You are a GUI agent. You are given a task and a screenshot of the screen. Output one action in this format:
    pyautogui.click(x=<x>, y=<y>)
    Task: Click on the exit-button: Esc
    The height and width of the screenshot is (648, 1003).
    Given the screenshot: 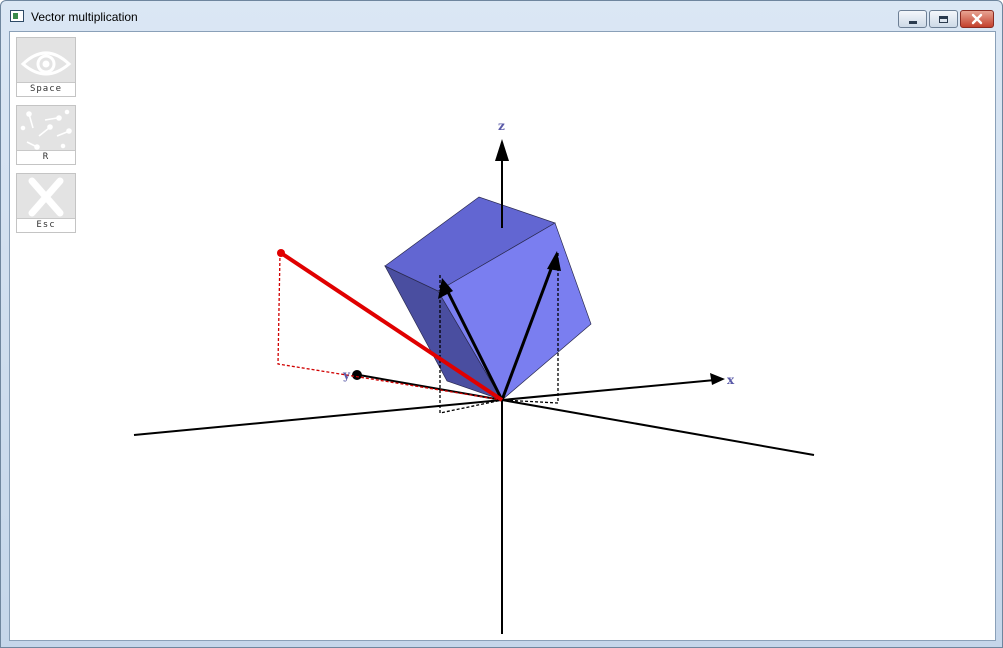 What is the action you would take?
    pyautogui.click(x=46, y=203)
    